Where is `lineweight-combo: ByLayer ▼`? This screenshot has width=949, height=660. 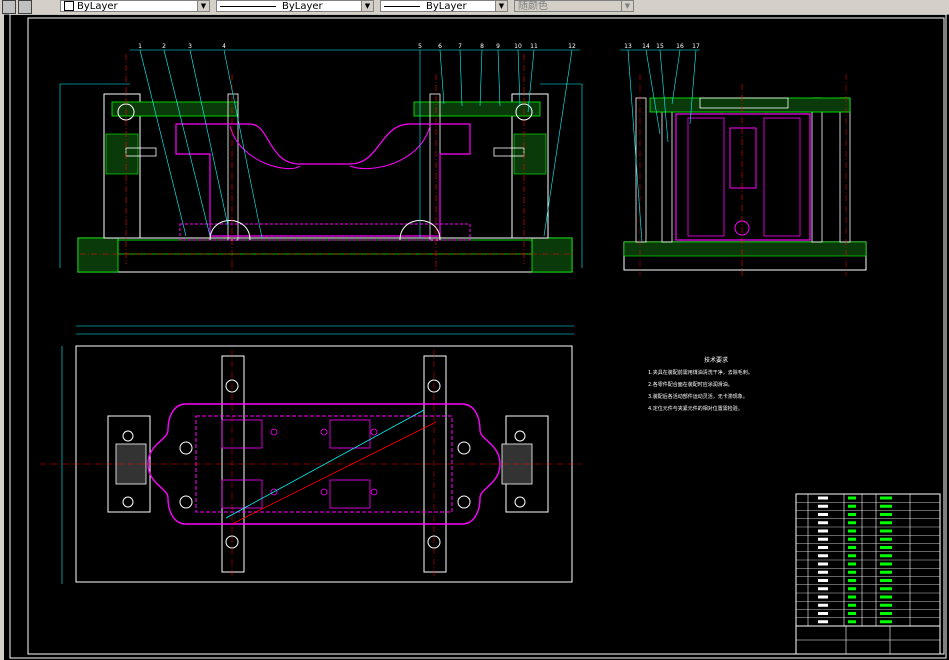
lineweight-combo: ByLayer ▼ is located at coordinates (444, 6).